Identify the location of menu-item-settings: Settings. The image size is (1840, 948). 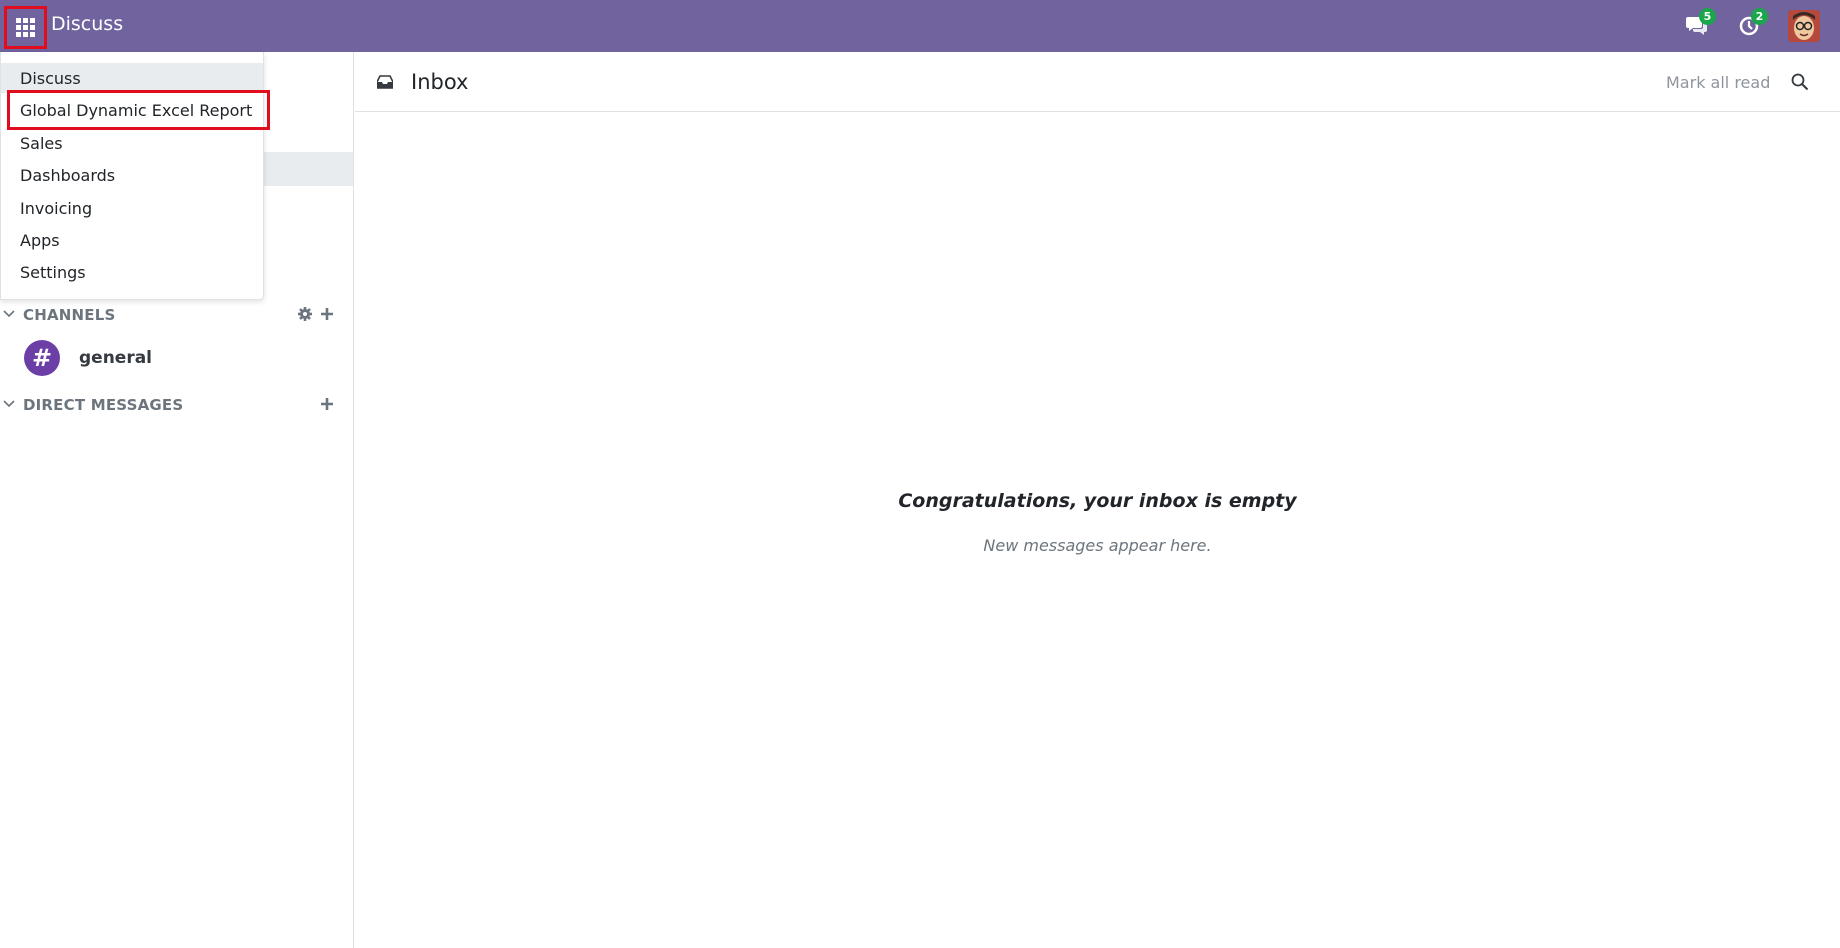
(132, 272).